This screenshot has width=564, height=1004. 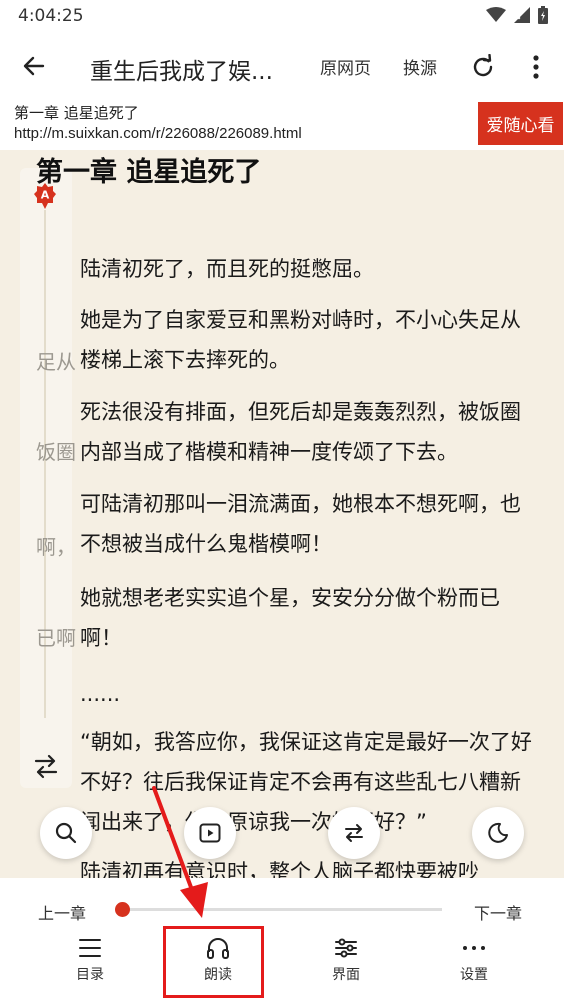 I want to click on swap-icon, so click(x=354, y=833).